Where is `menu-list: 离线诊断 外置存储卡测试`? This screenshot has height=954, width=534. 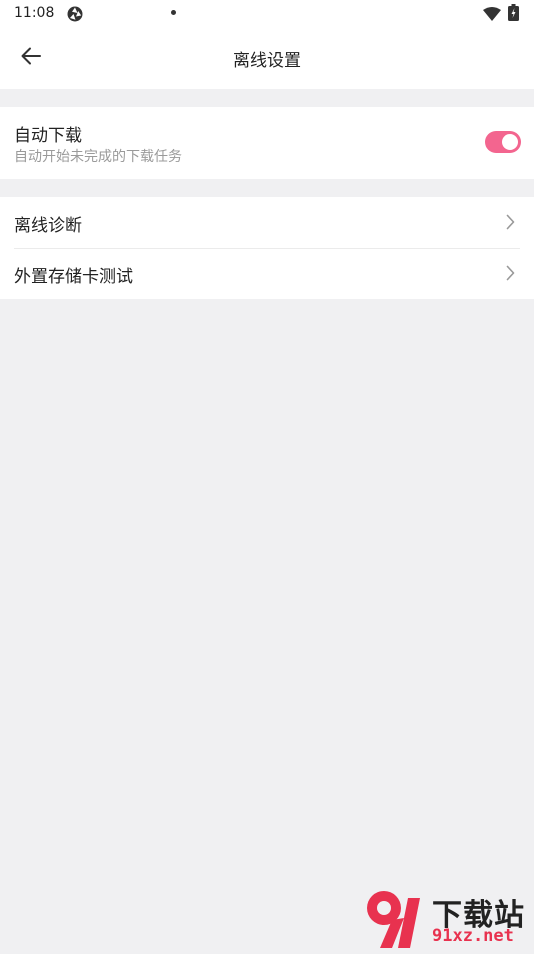 menu-list: 离线诊断 外置存储卡测试 is located at coordinates (267, 248).